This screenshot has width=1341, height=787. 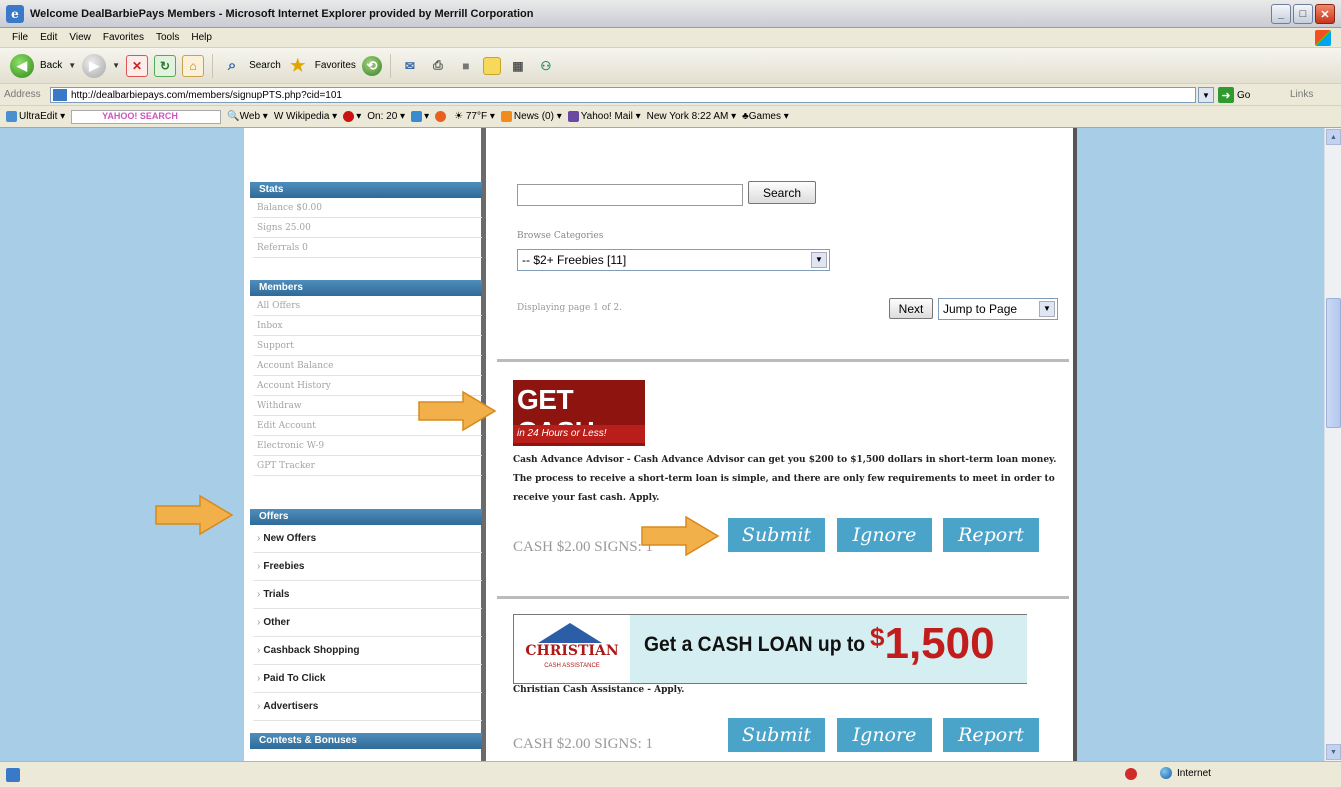 What do you see at coordinates (1332, 444) in the screenshot?
I see `vertical-scrollbar: ▲ ▼` at bounding box center [1332, 444].